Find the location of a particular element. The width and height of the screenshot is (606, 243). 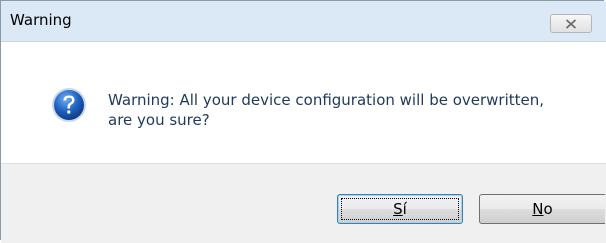

no-mnemonic: N is located at coordinates (538, 209).